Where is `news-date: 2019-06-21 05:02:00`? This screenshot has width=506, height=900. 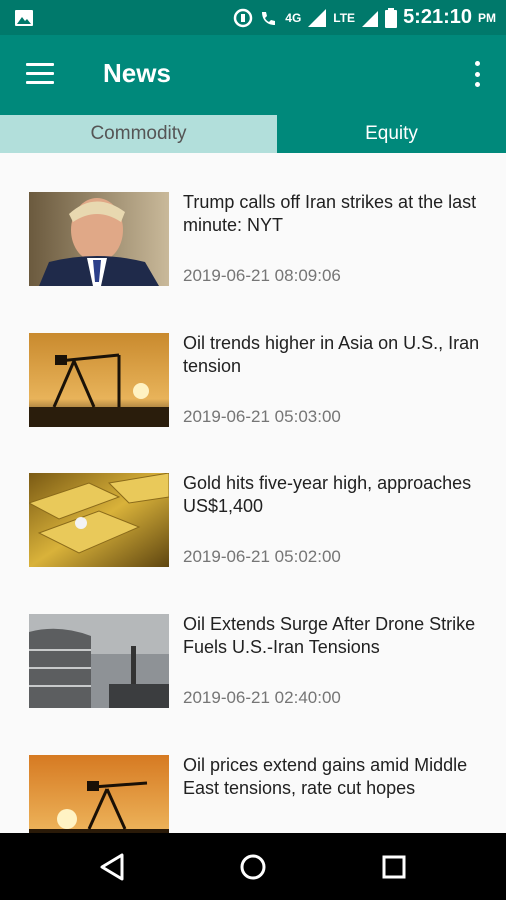
news-date: 2019-06-21 05:02:00 is located at coordinates (262, 556).